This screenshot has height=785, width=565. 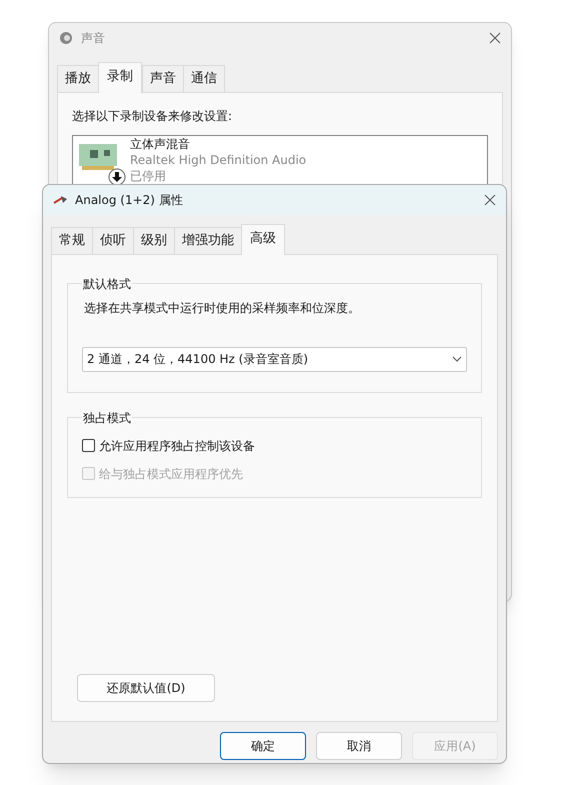 I want to click on speaker-icon, so click(x=66, y=38).